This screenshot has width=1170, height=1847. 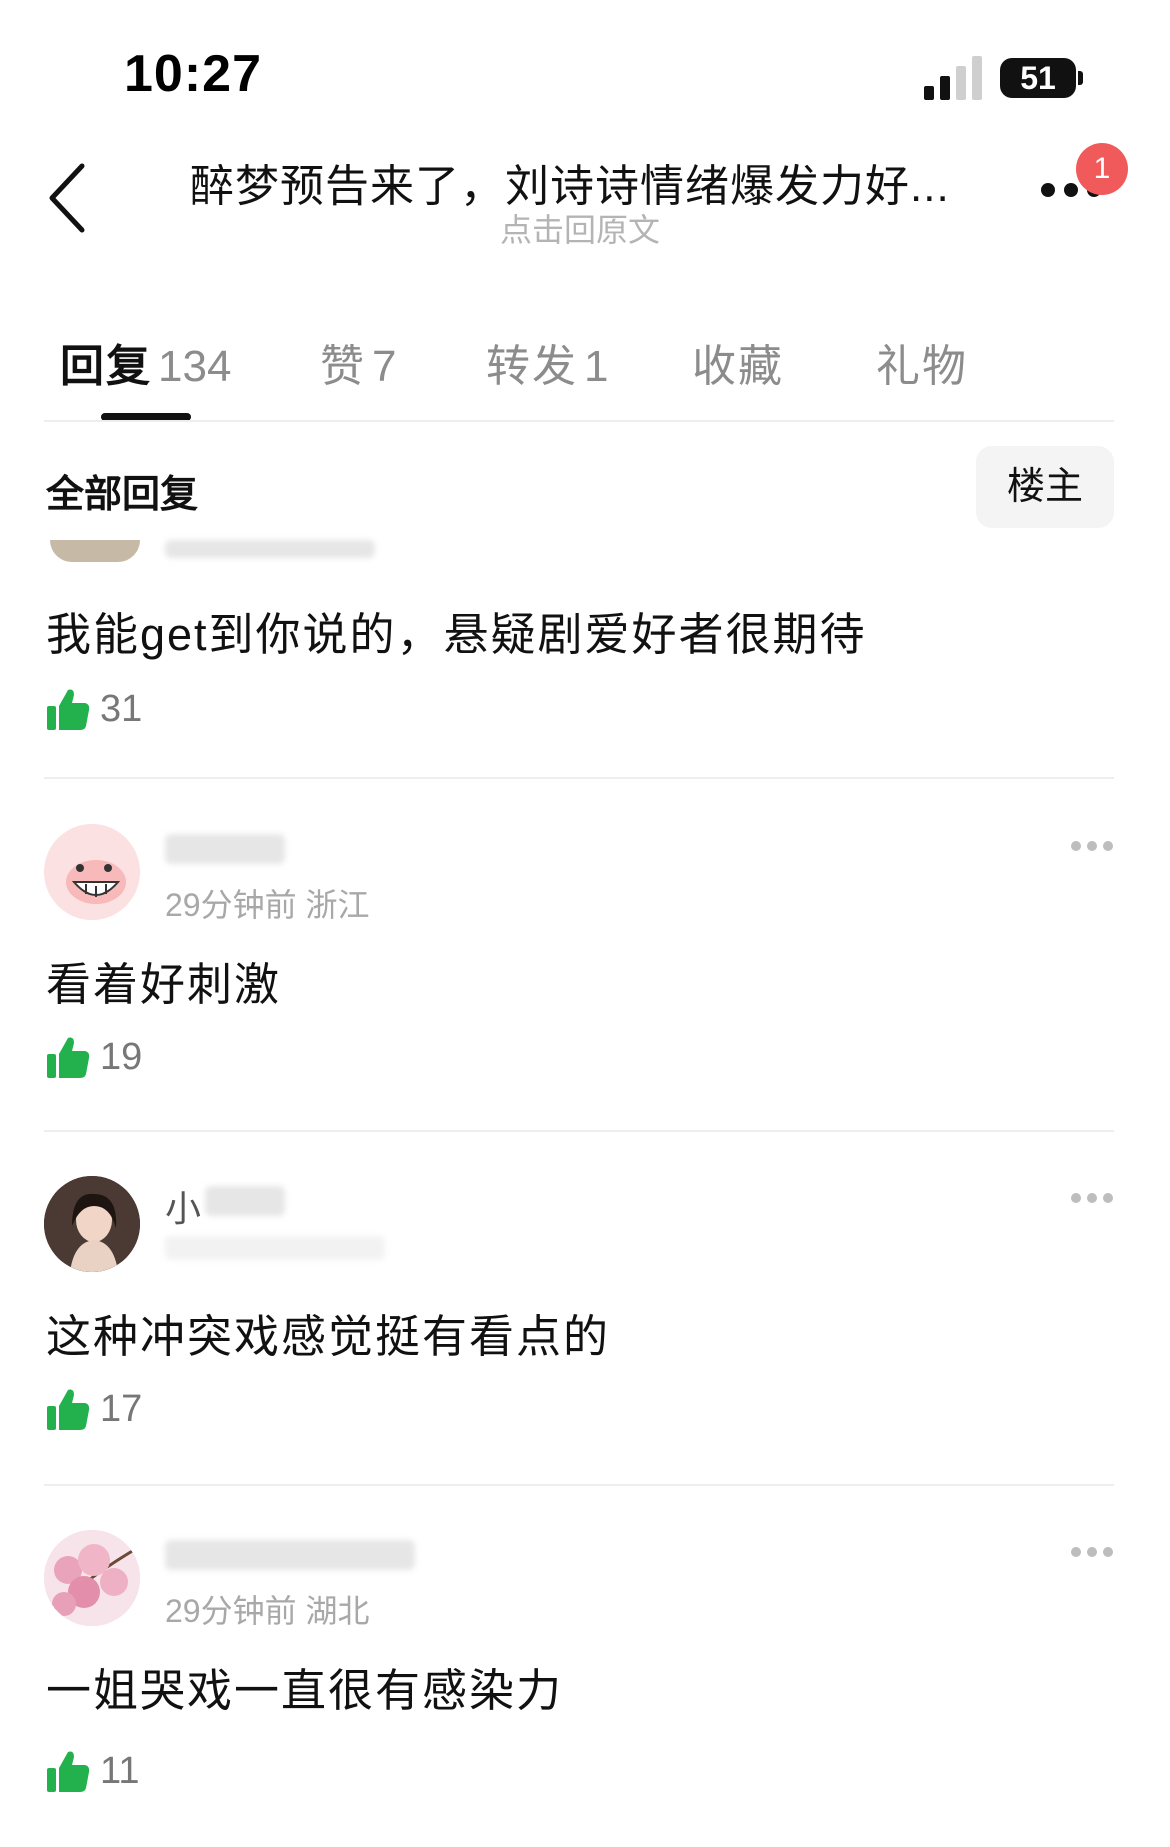 I want to click on tab-count: 134, so click(x=195, y=366).